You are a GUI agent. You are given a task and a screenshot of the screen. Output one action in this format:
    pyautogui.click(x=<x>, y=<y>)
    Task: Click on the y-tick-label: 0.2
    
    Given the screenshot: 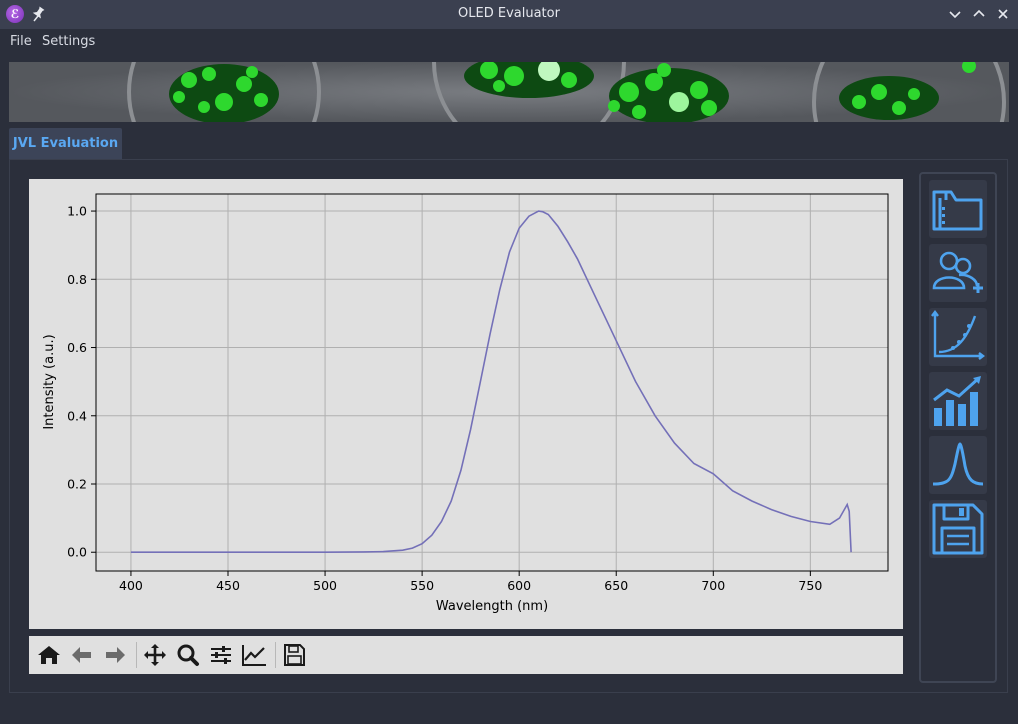 What is the action you would take?
    pyautogui.click(x=77, y=484)
    